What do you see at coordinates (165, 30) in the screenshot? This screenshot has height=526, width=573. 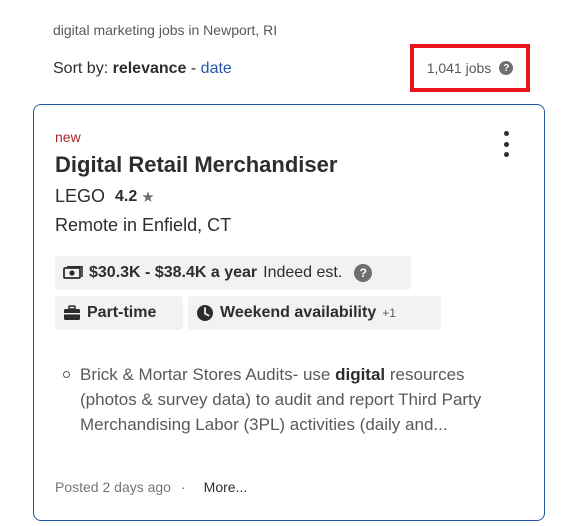 I see `search-caption: digital marketing jobs in Newport, RI` at bounding box center [165, 30].